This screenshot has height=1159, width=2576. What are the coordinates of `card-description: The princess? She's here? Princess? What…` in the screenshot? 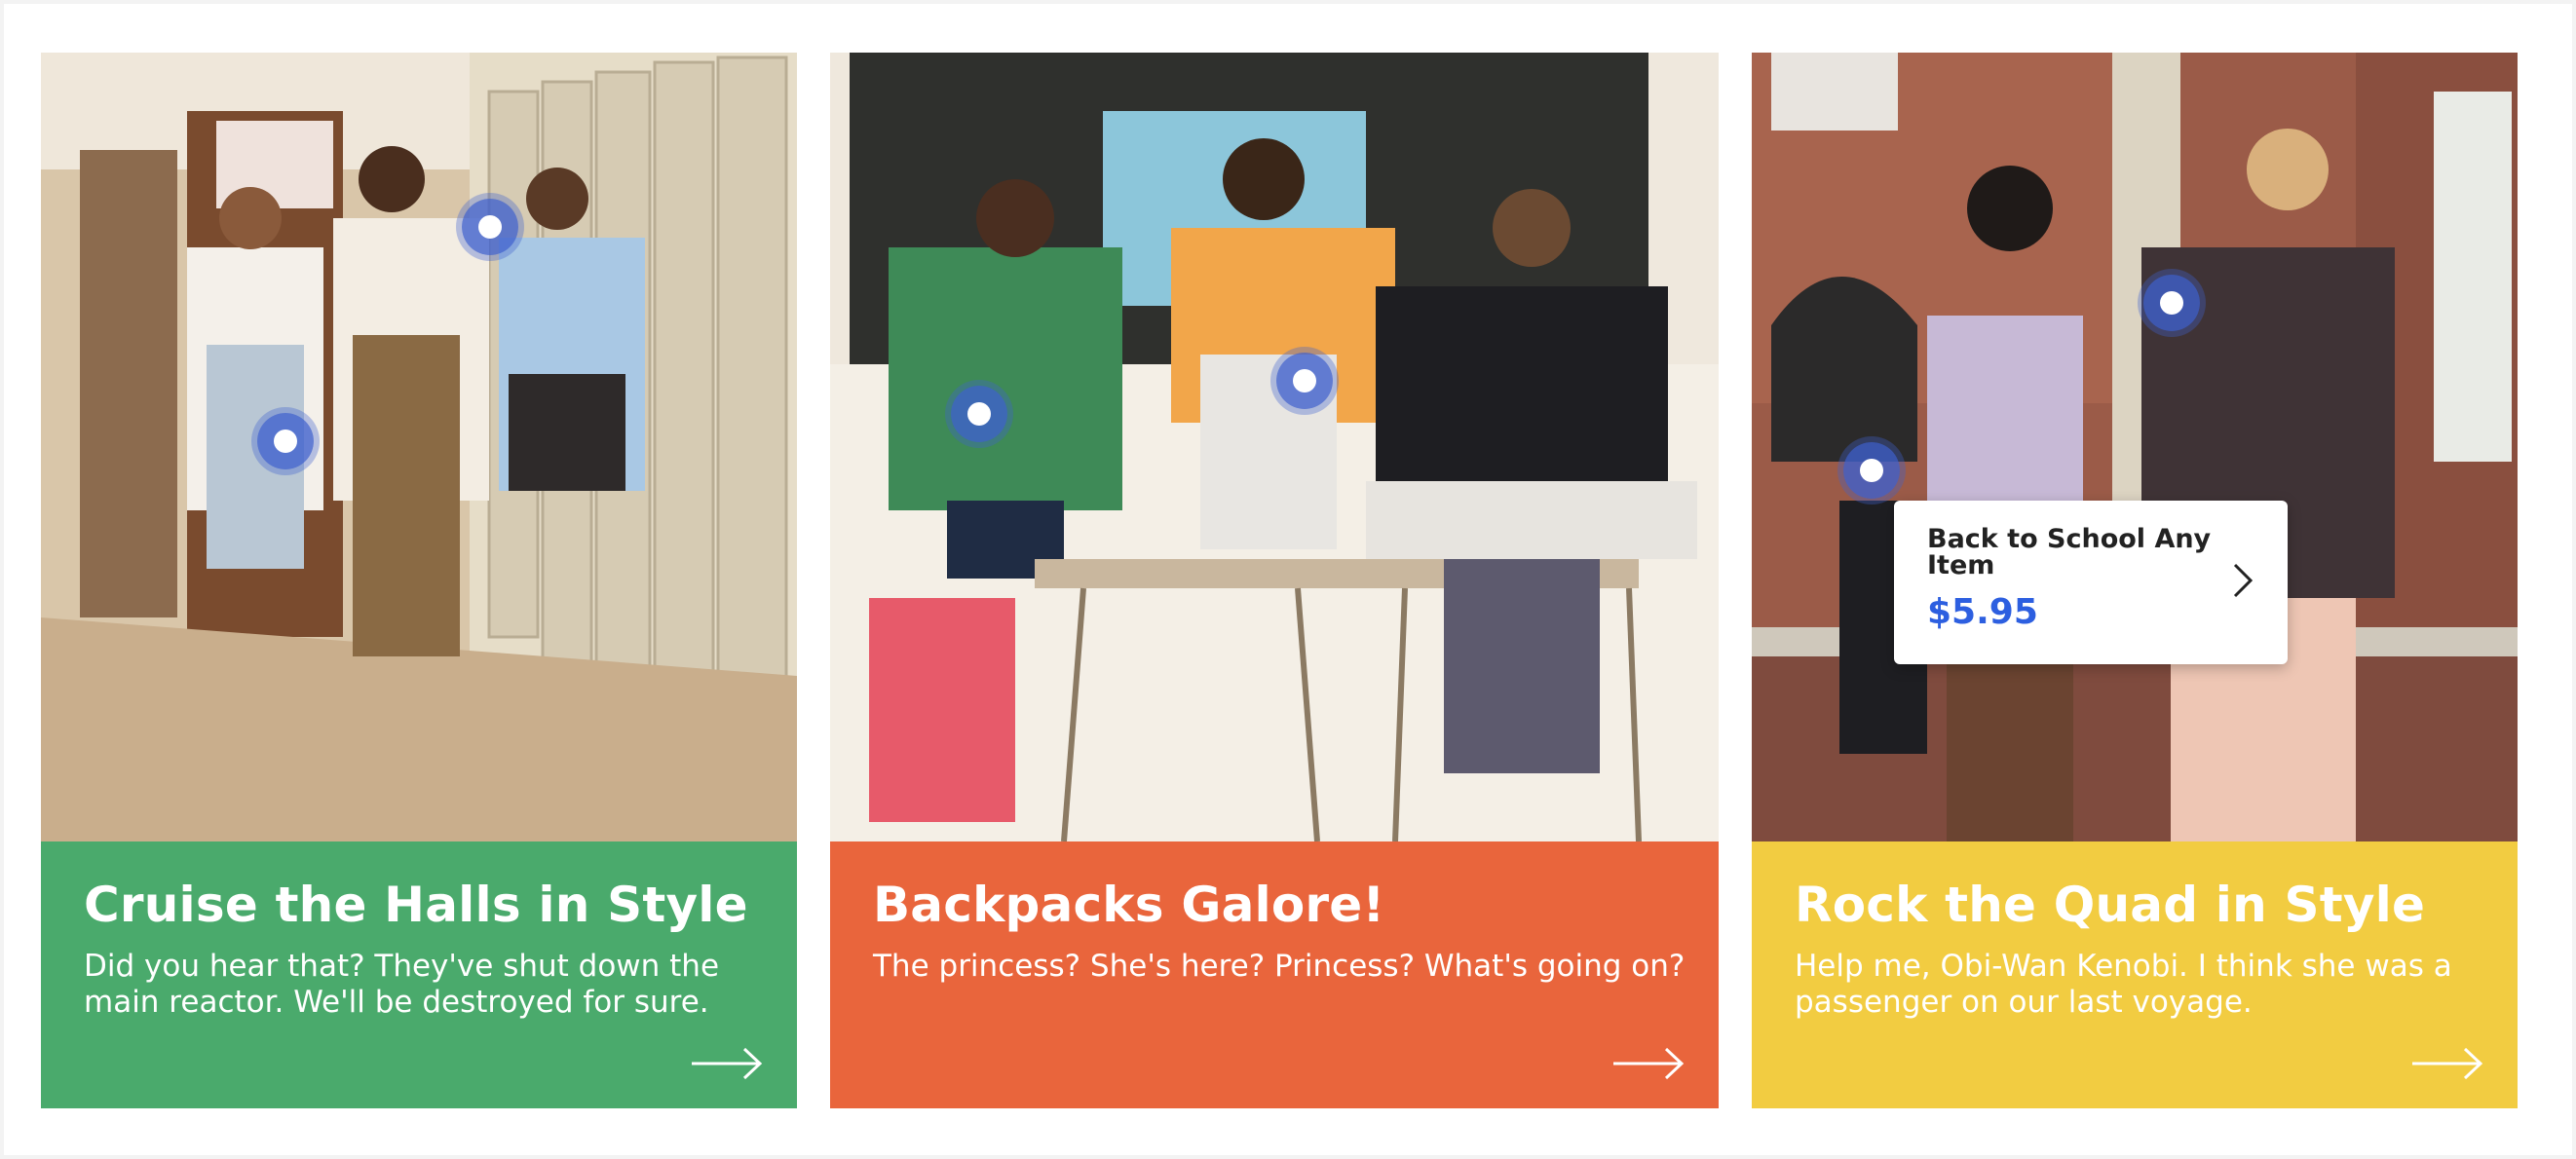 It's located at (1279, 966).